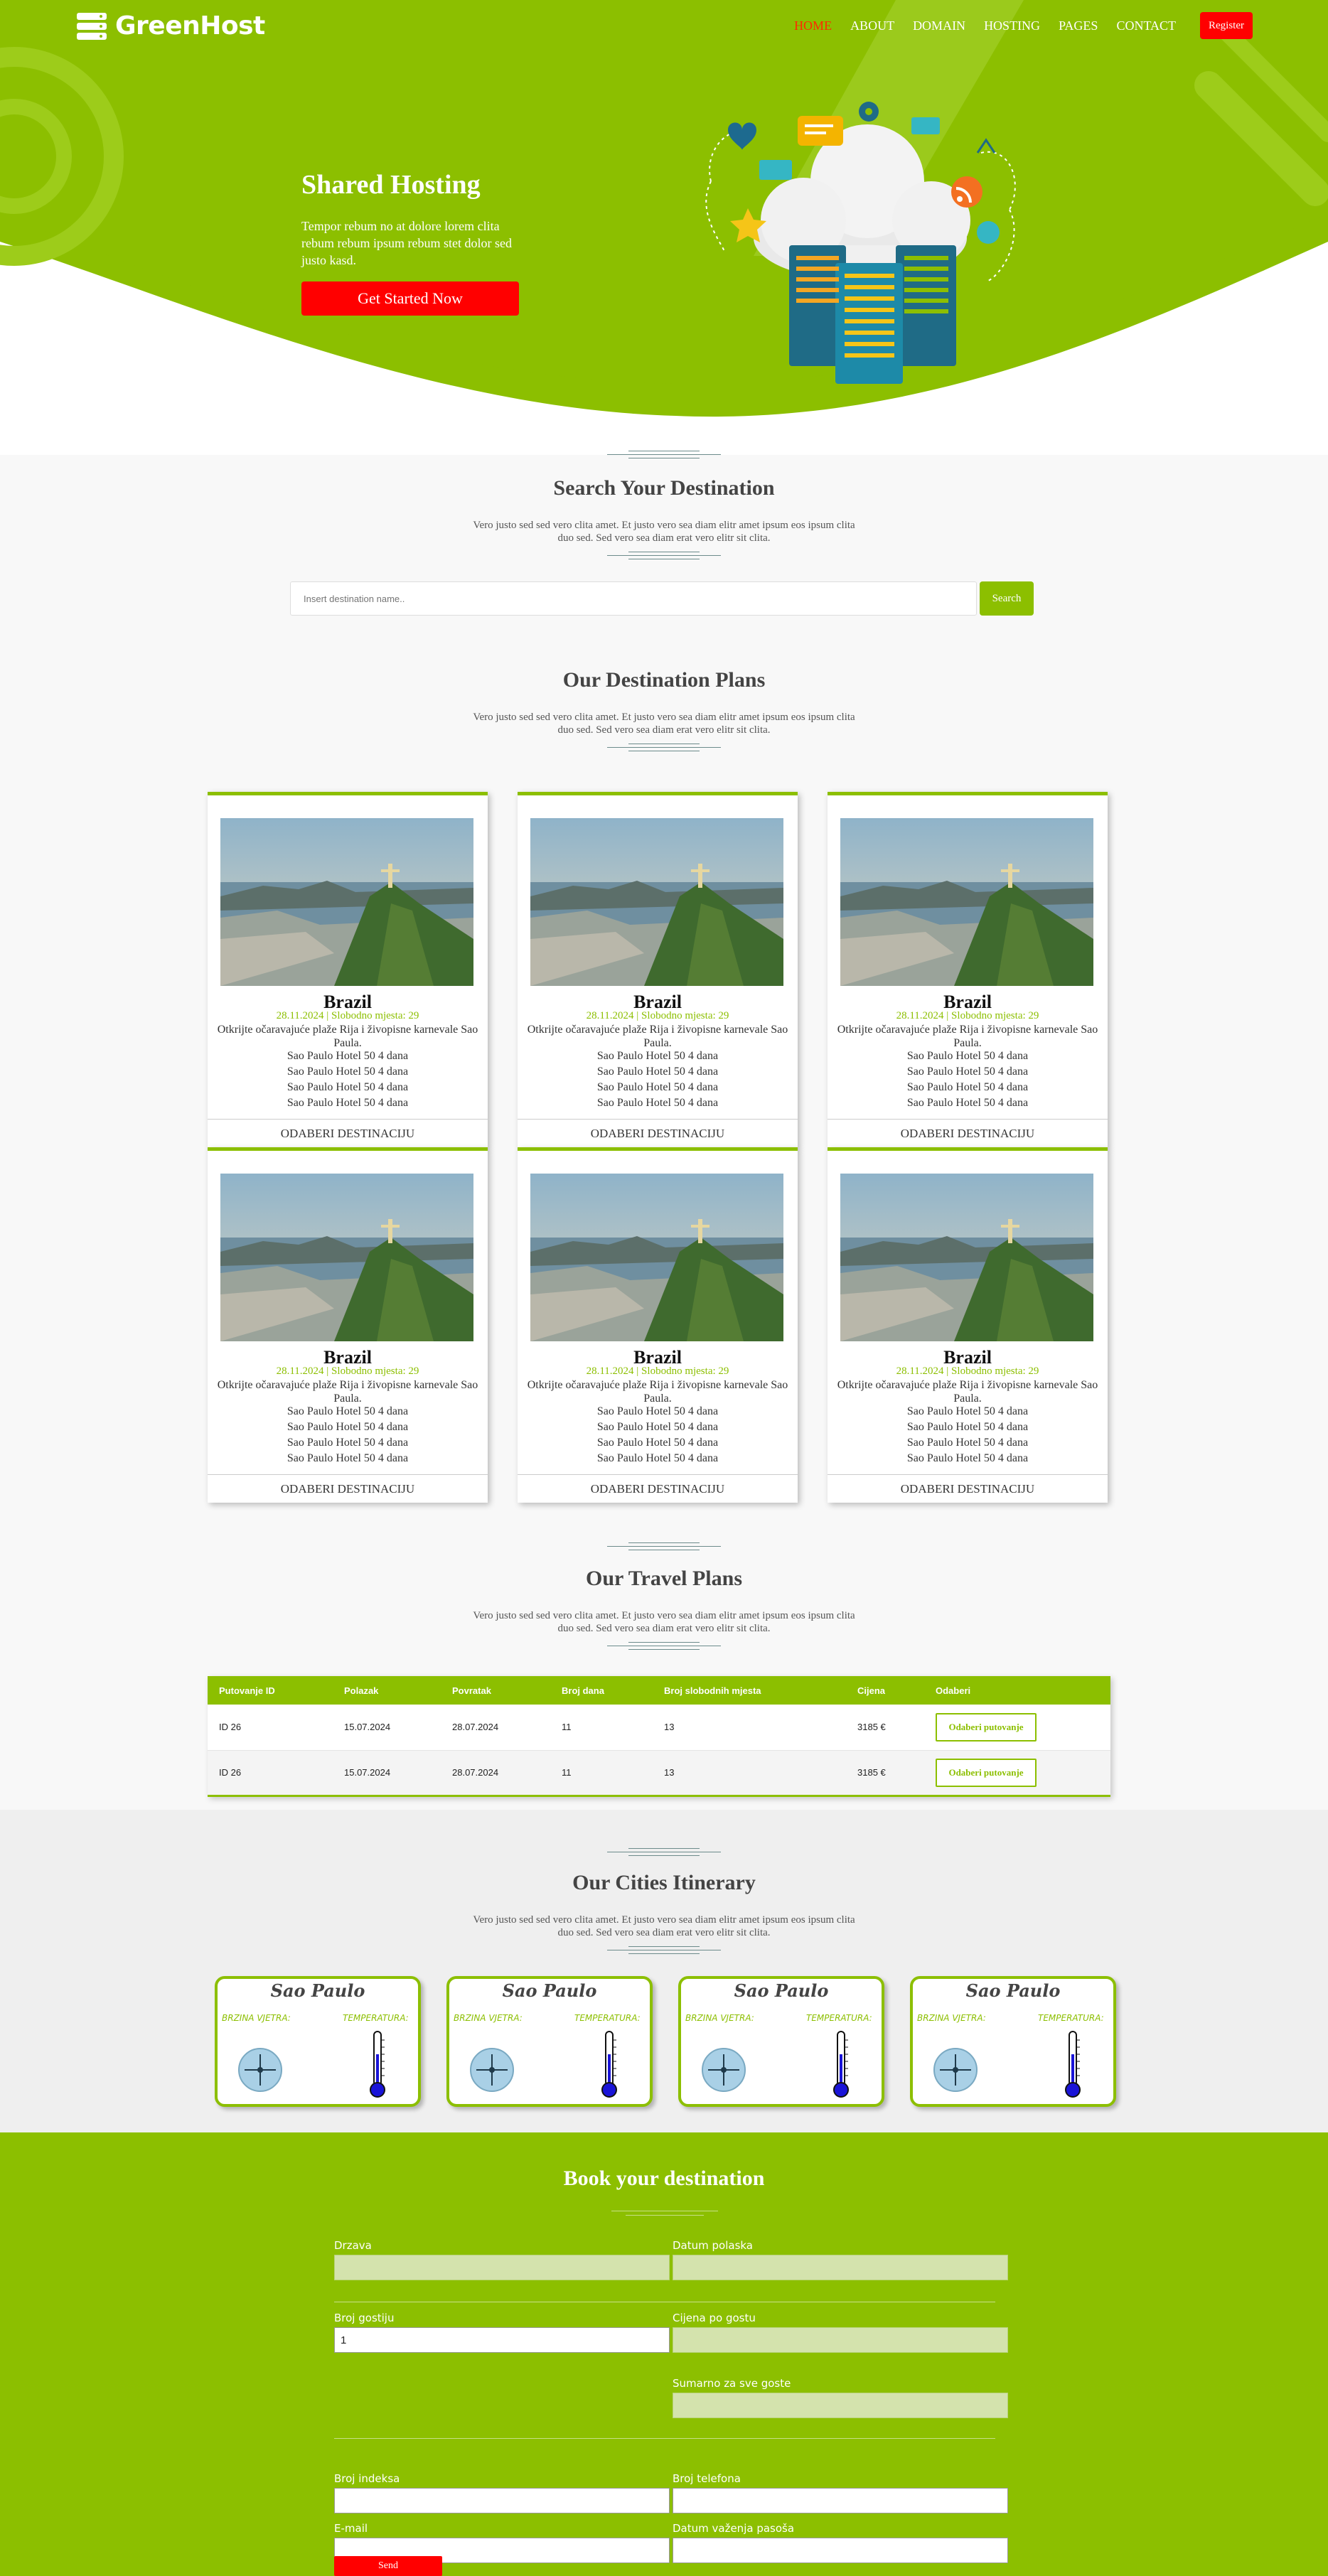 Image resolution: width=1328 pixels, height=2576 pixels. I want to click on total-field, so click(841, 2405).